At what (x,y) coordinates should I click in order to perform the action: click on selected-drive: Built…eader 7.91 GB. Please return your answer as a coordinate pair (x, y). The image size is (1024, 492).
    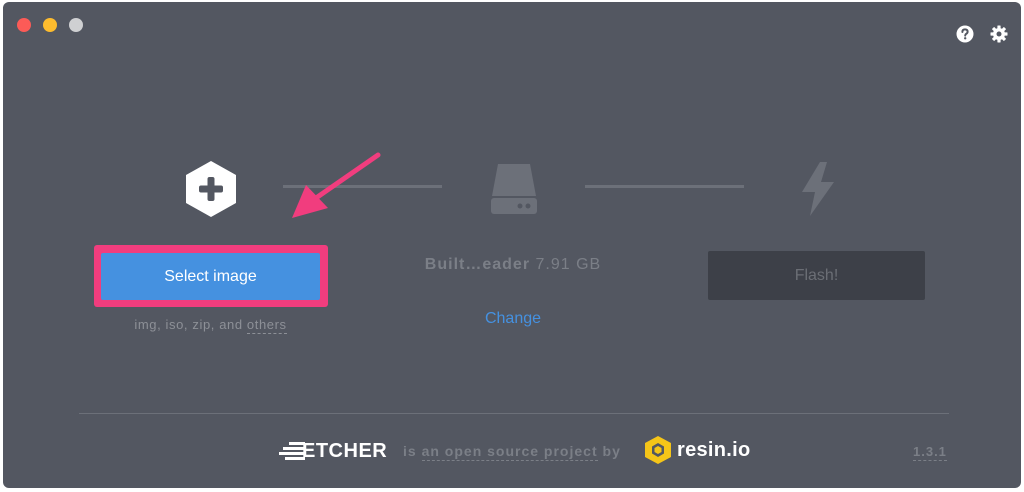
    Looking at the image, I should click on (513, 265).